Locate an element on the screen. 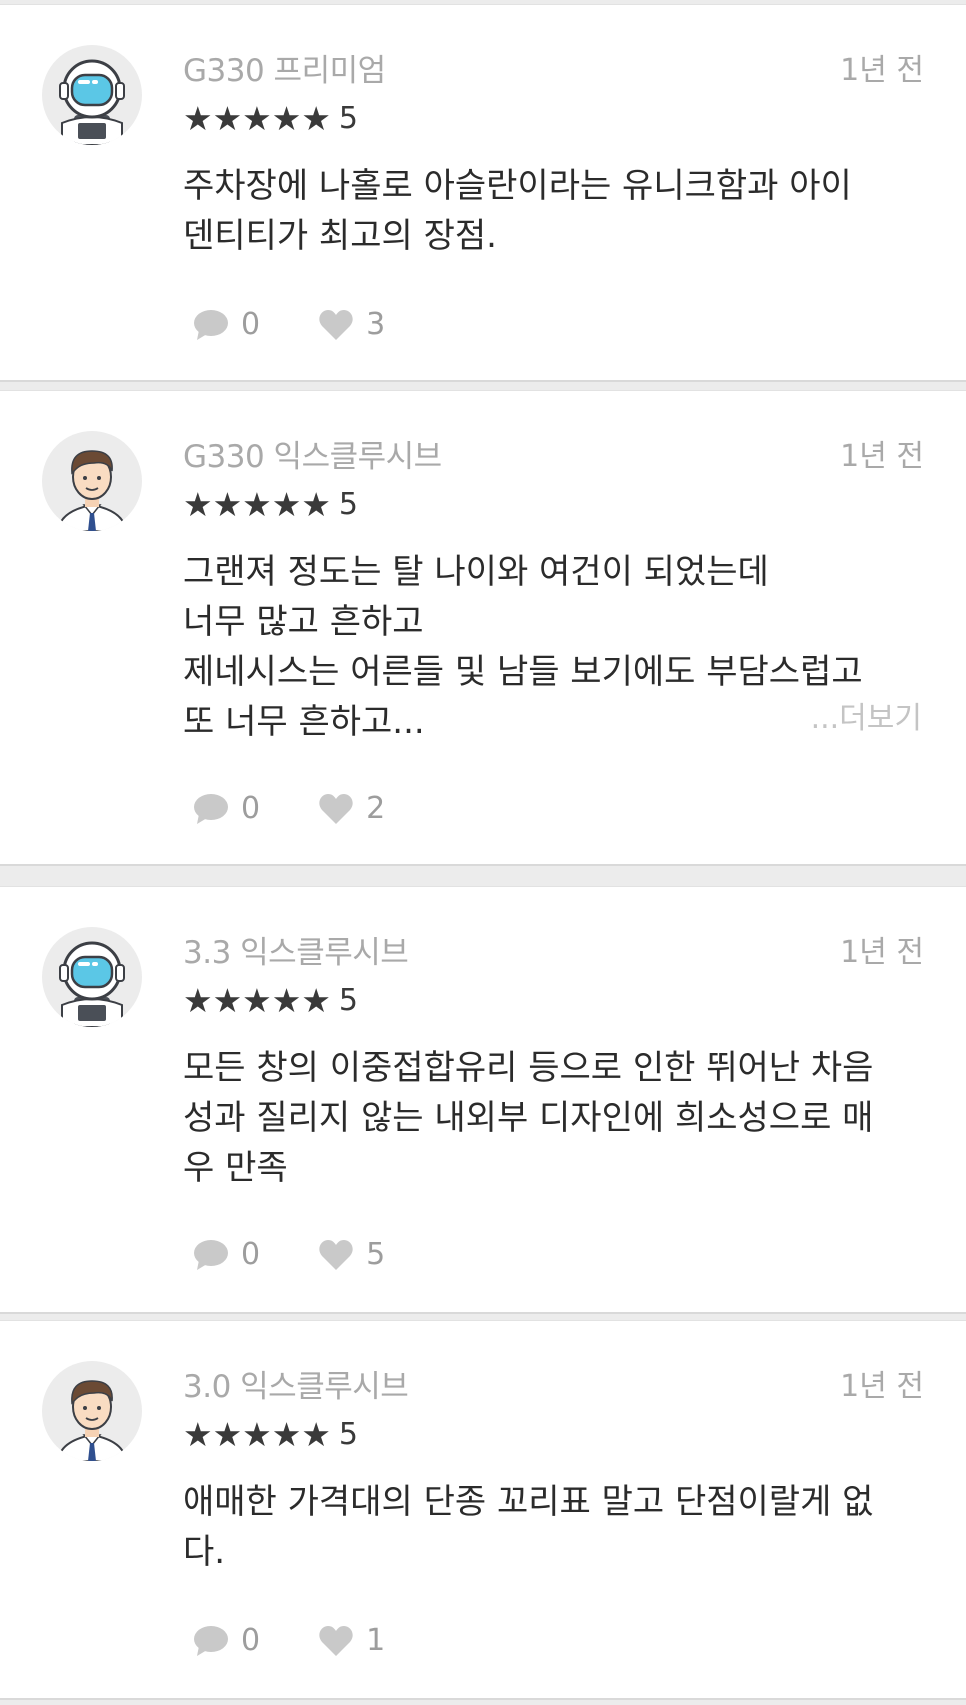 This screenshot has height=1705, width=966. review-trim: G330 익스클루시브 is located at coordinates (312, 457).